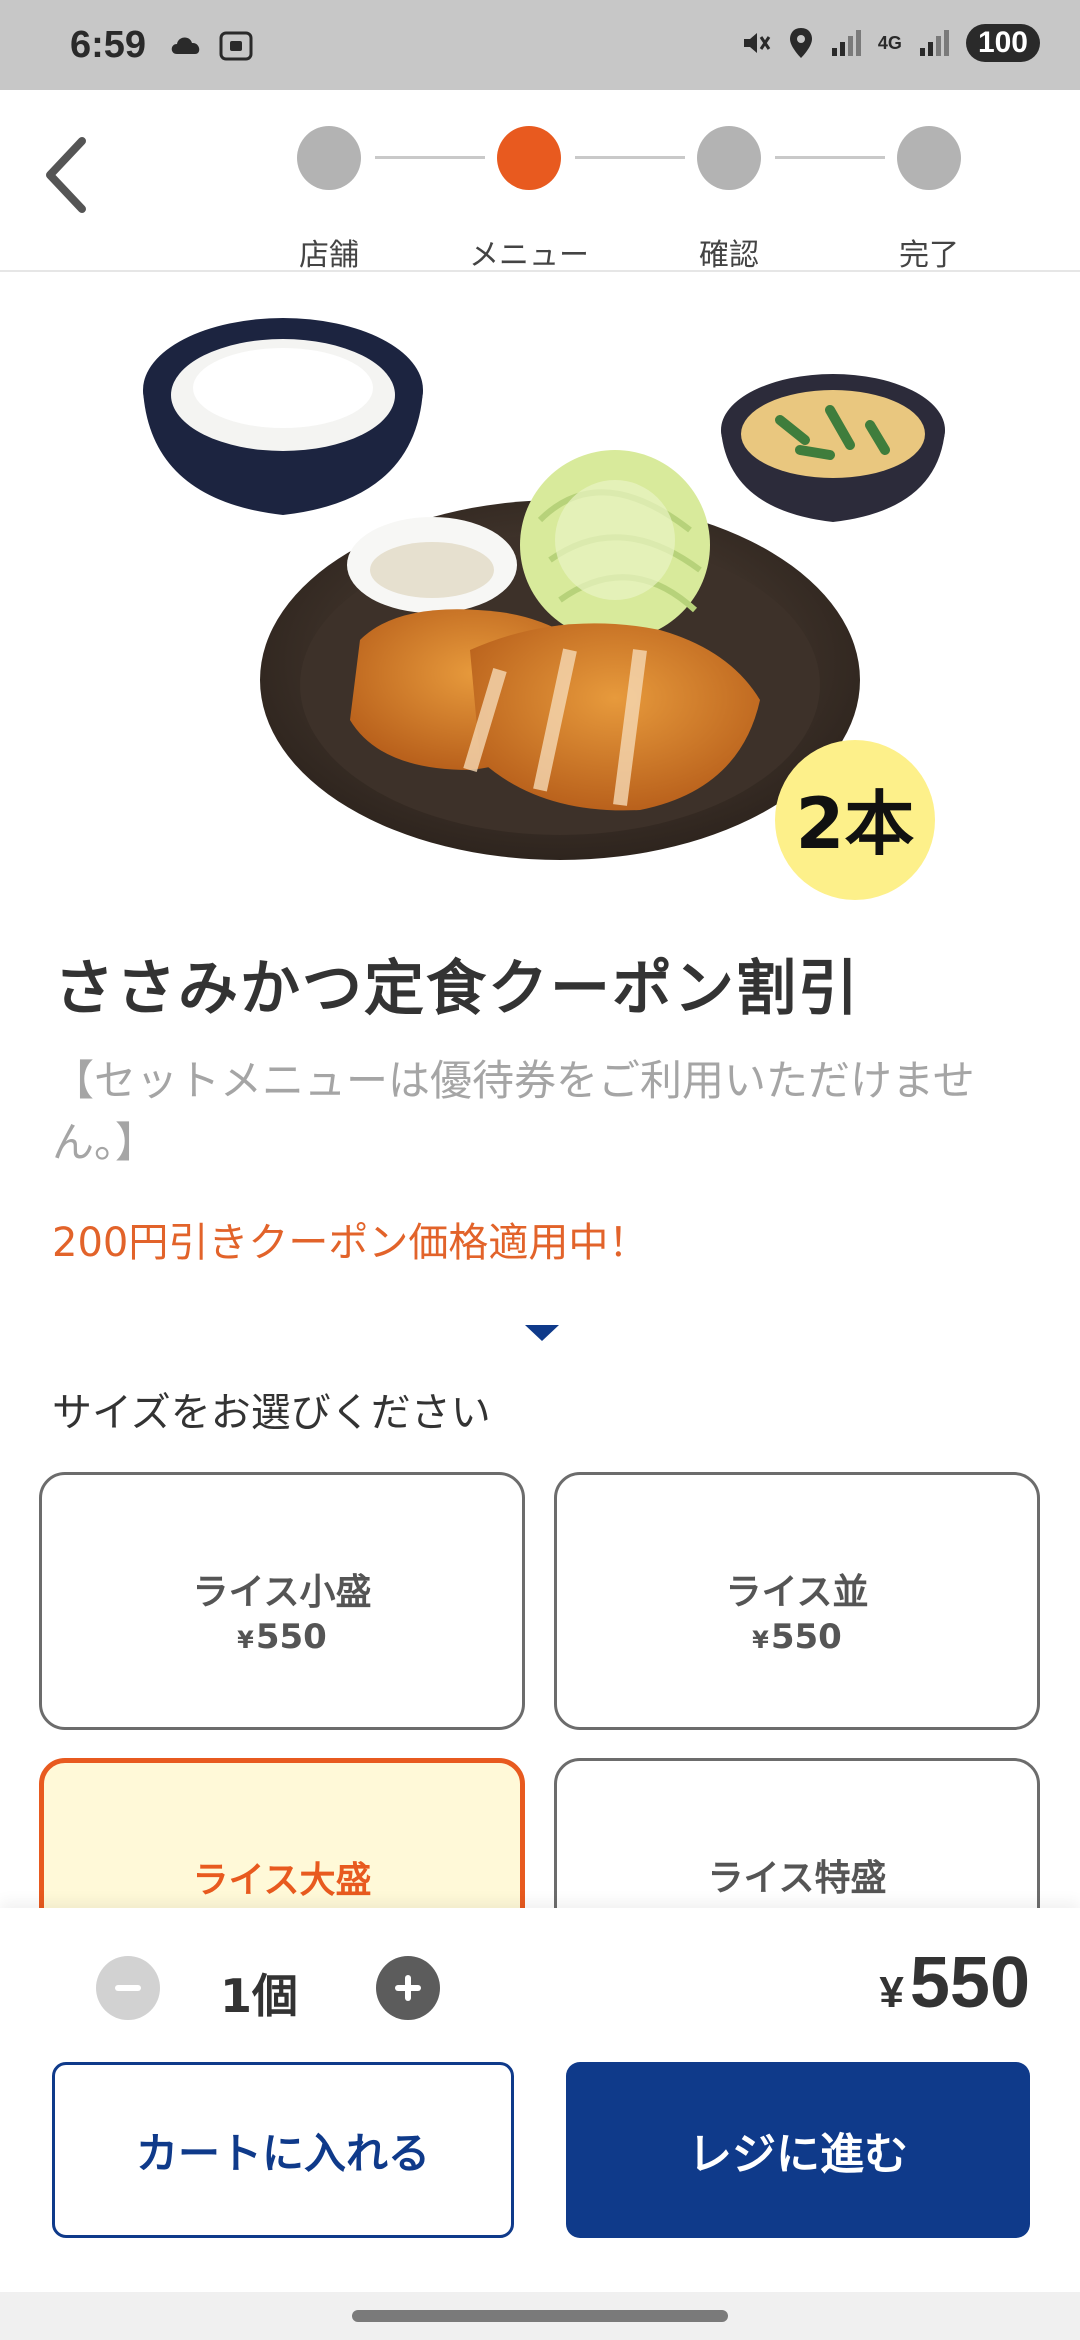  What do you see at coordinates (529, 255) in the screenshot?
I see `step-label-menu: メニュー` at bounding box center [529, 255].